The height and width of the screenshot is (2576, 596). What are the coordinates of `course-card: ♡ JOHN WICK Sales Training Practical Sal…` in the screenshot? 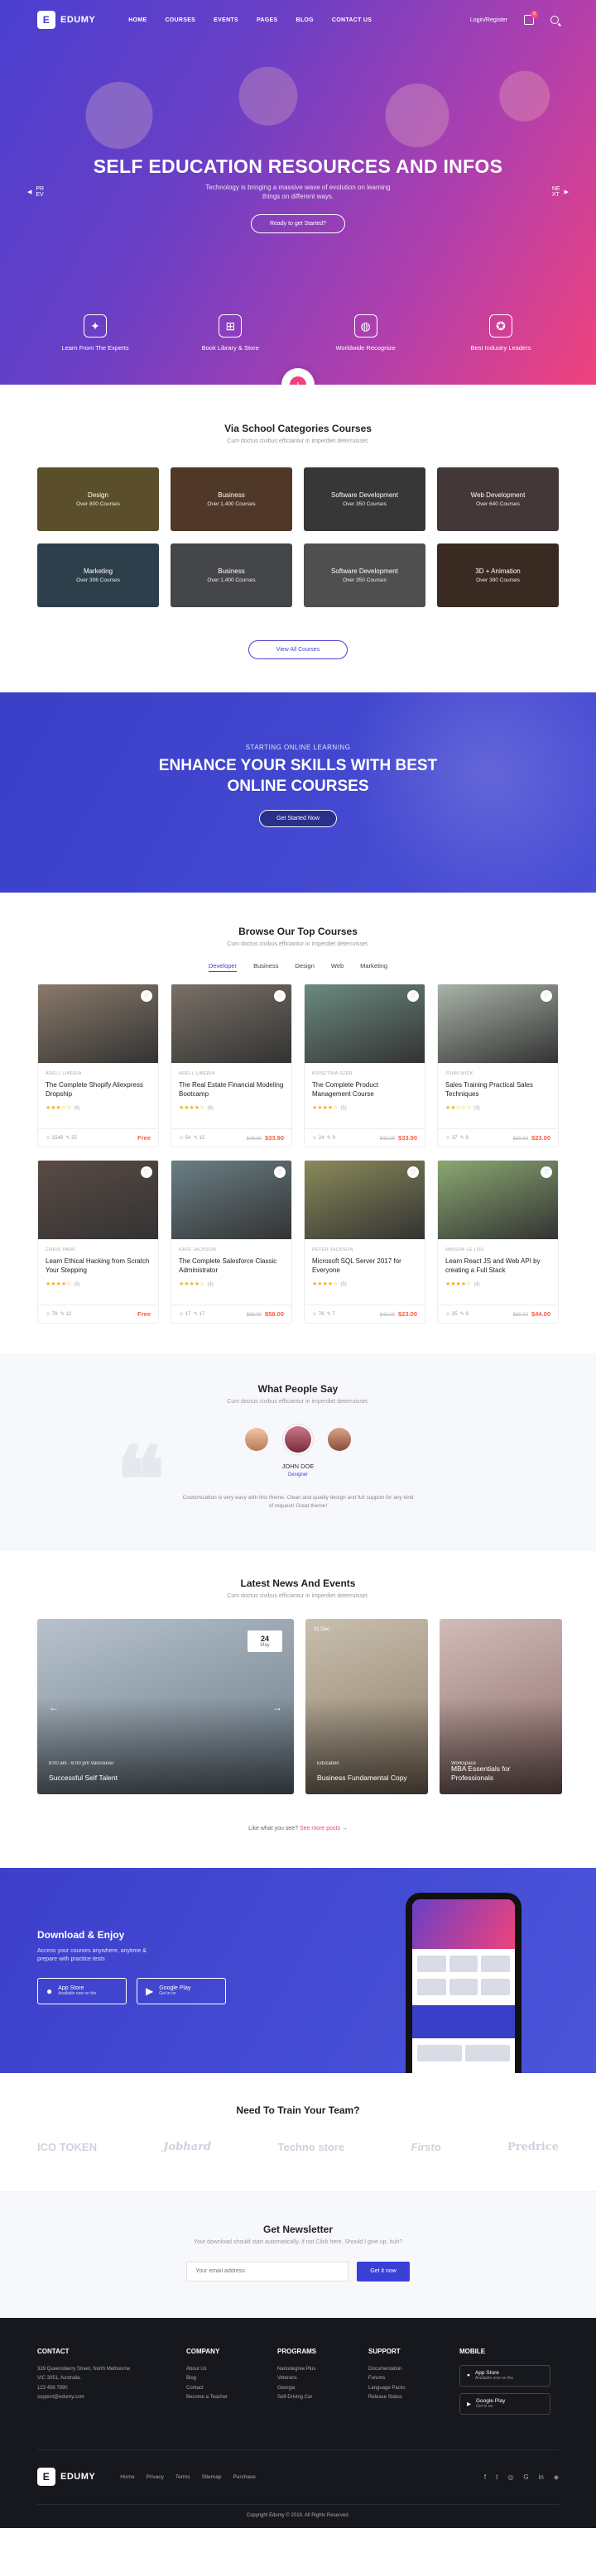 It's located at (498, 1066).